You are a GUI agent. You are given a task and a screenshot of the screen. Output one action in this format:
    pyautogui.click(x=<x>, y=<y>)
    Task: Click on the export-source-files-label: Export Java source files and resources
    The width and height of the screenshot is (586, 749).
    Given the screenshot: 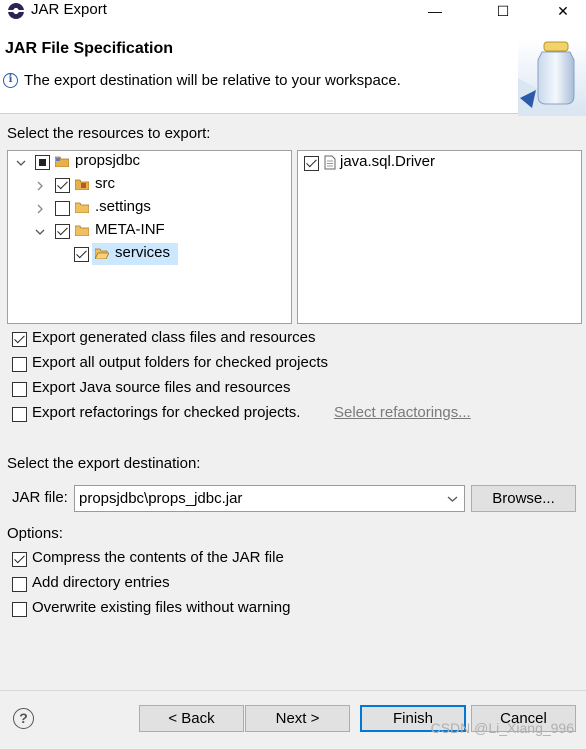 What is the action you would take?
    pyautogui.click(x=161, y=387)
    